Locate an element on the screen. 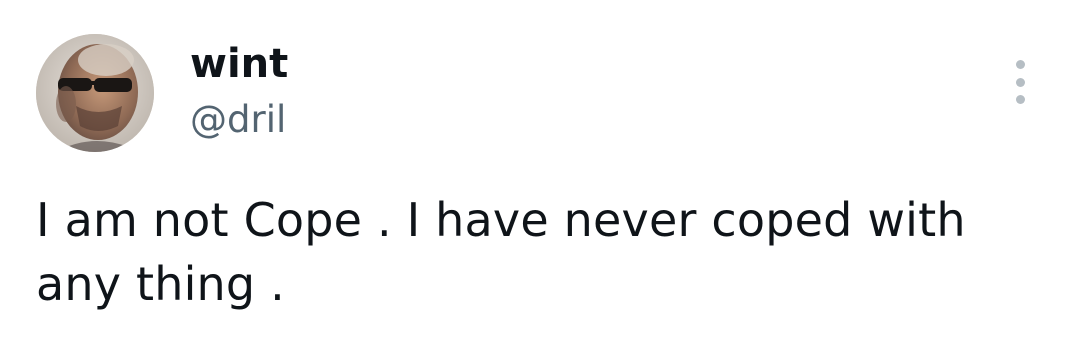 The width and height of the screenshot is (1080, 360). more-options-button is located at coordinates (1020, 82).